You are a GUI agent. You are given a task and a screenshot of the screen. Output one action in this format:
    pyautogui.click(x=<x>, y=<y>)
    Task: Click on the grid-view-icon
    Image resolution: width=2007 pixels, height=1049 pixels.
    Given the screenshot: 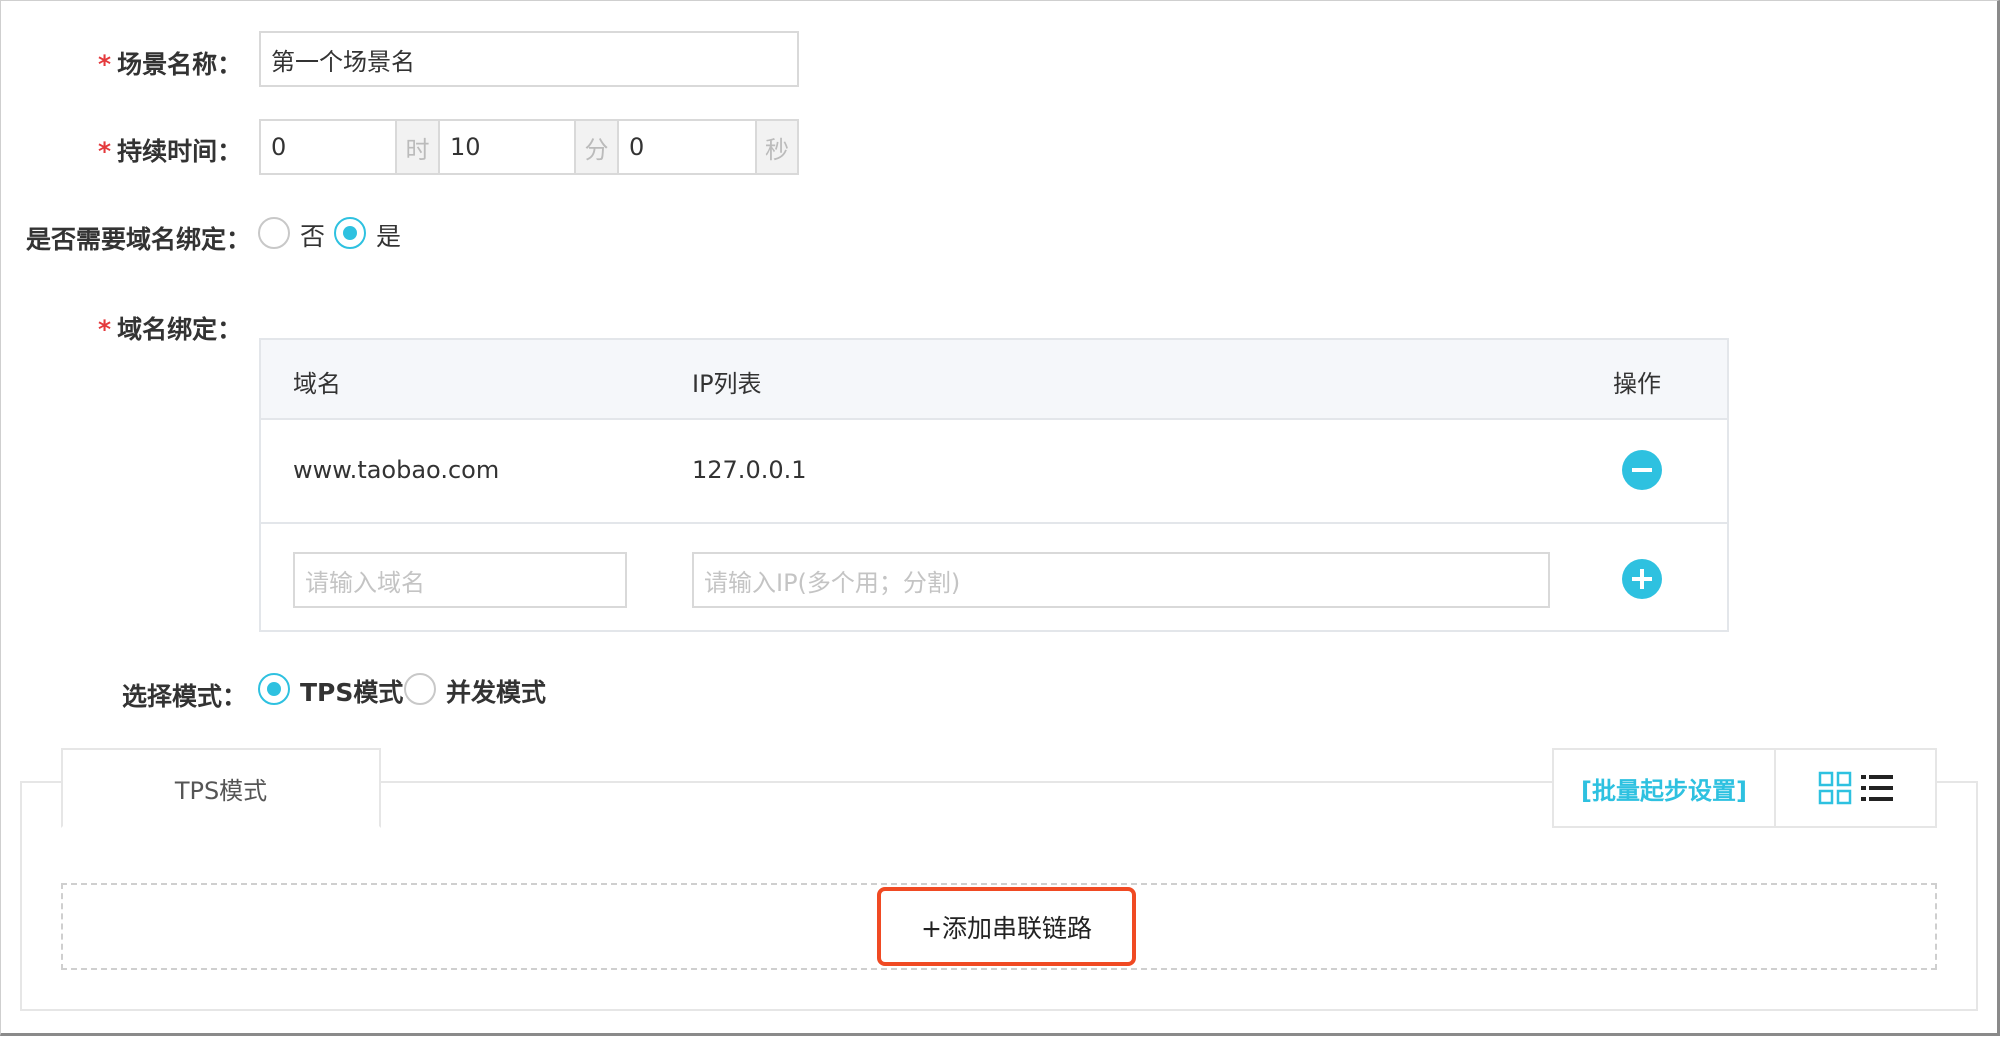 What is the action you would take?
    pyautogui.click(x=1835, y=788)
    